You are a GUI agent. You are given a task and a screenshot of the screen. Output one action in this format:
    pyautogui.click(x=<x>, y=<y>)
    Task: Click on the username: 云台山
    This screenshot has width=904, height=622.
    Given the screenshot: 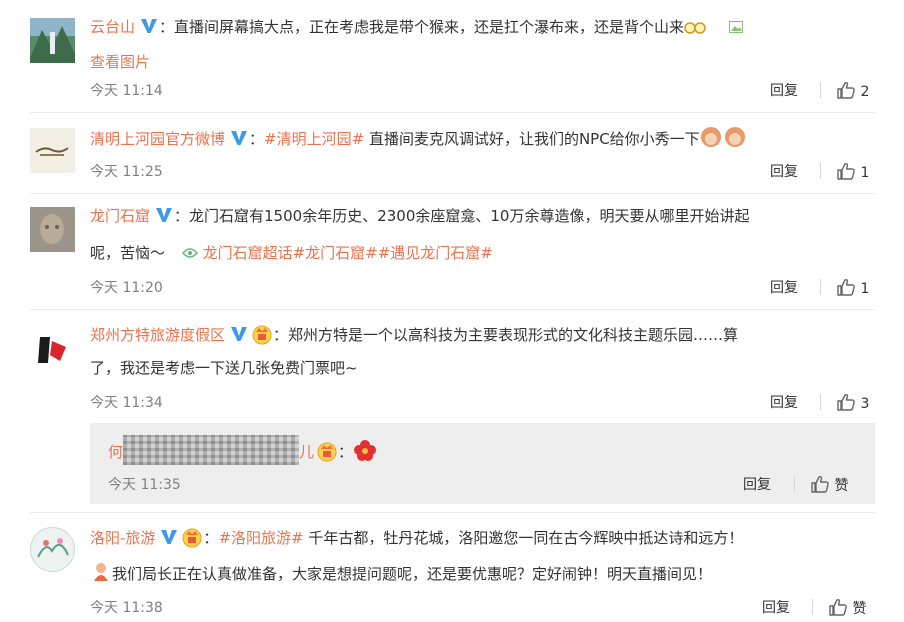 What is the action you would take?
    pyautogui.click(x=112, y=27)
    